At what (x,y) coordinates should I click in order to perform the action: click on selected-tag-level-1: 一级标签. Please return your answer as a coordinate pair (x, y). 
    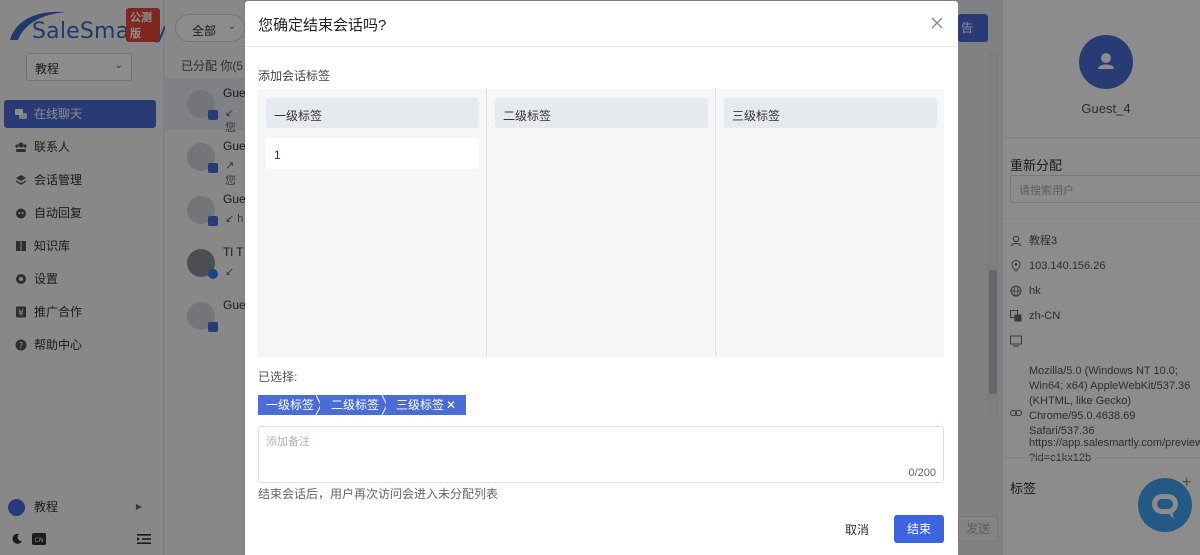
    Looking at the image, I should click on (289, 405).